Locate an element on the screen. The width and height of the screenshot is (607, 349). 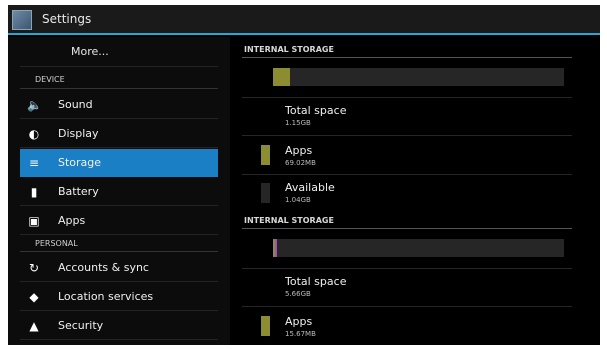
location-icon: ◆ is located at coordinates (34, 297).